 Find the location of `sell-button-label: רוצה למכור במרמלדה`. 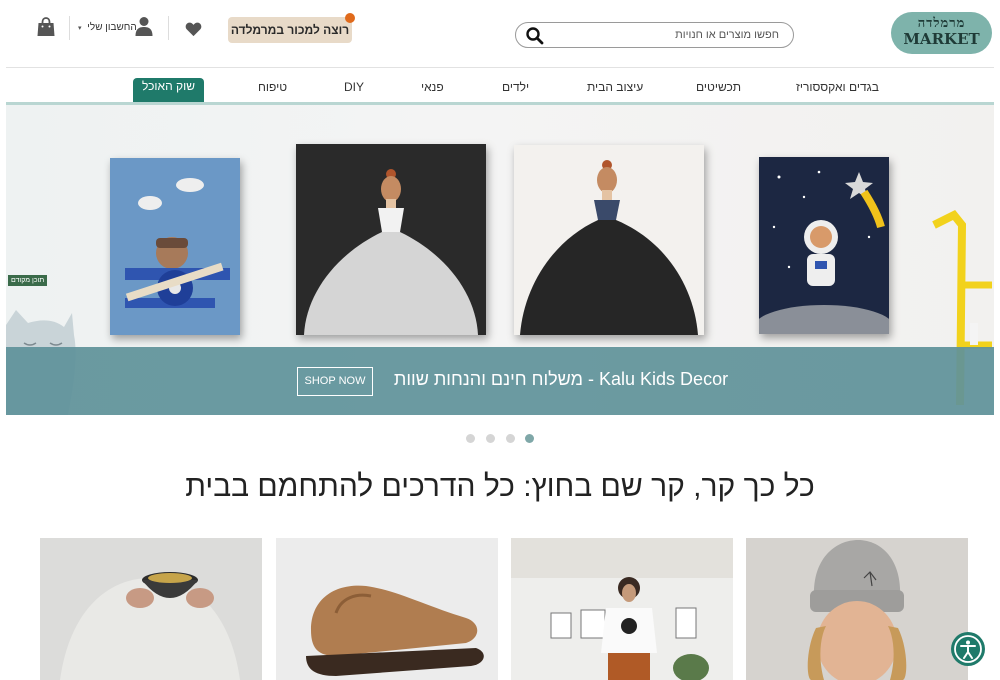

sell-button-label: רוצה למכור במרמלדה is located at coordinates (290, 30).